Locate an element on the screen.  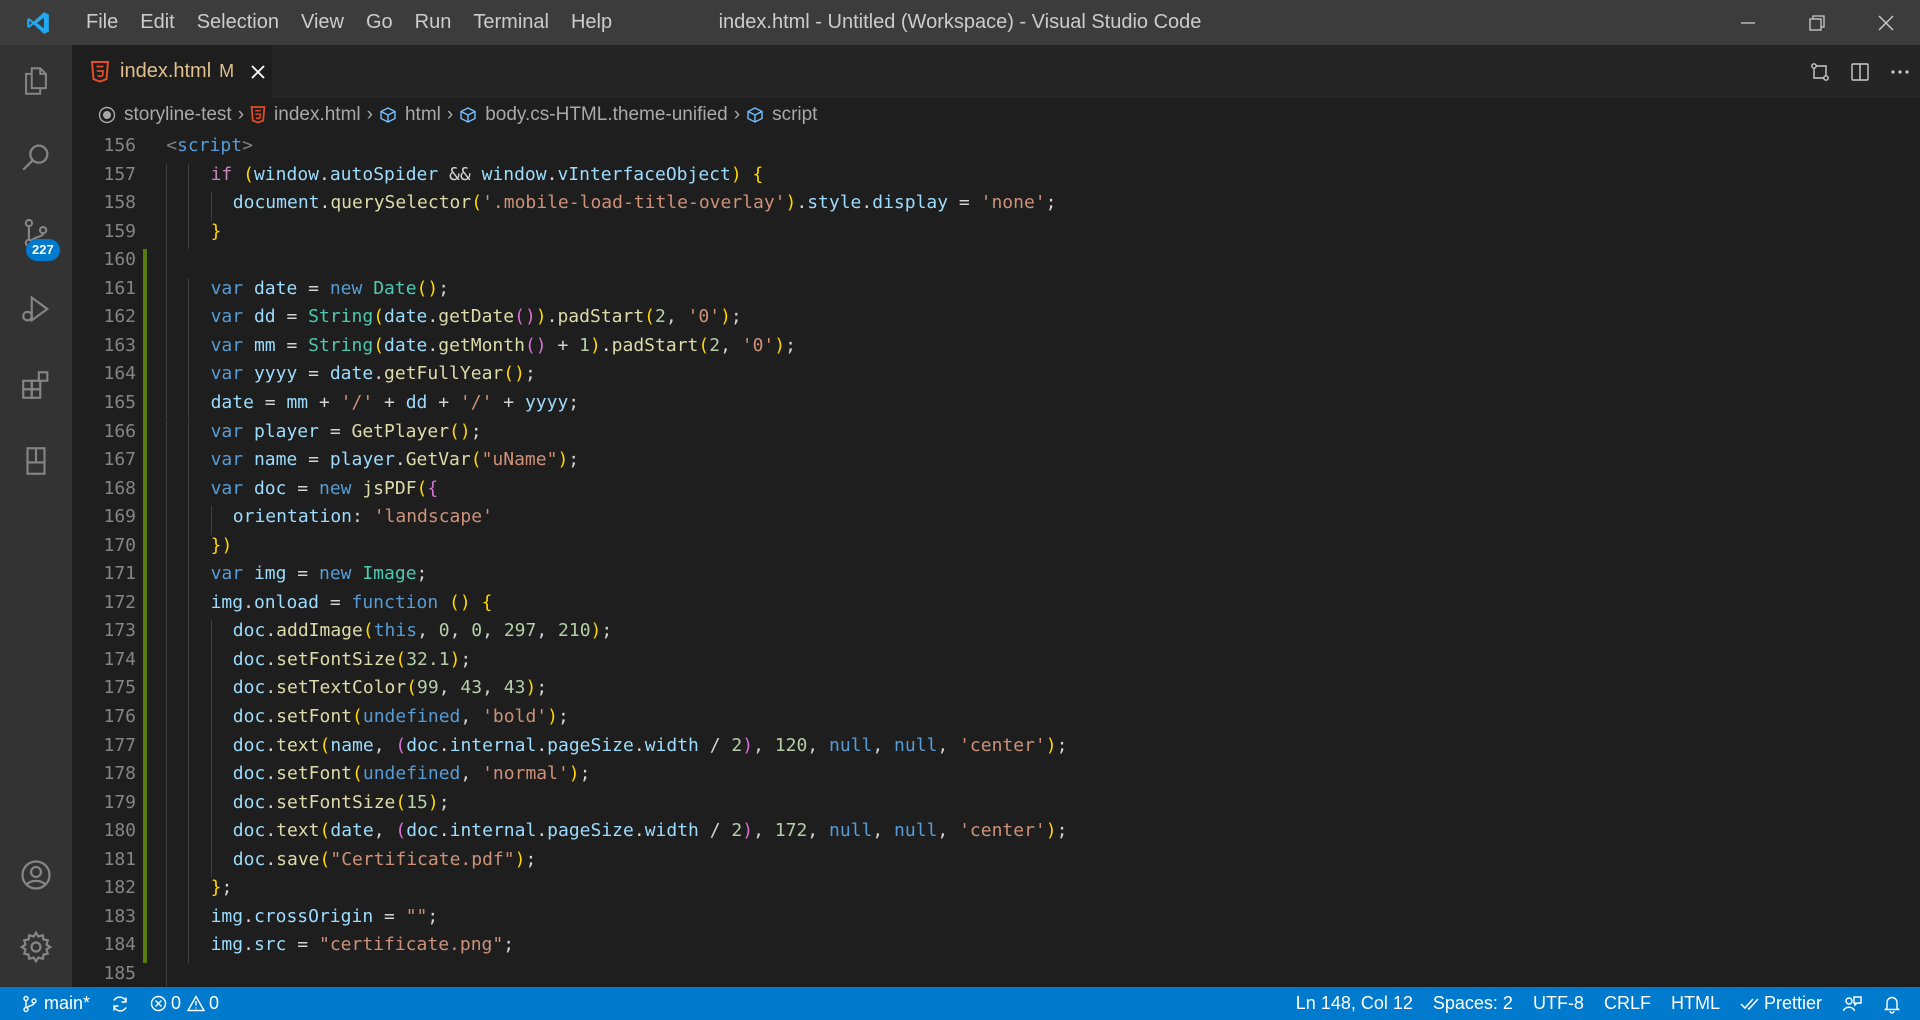
line-number: 160 is located at coordinates (119, 260).